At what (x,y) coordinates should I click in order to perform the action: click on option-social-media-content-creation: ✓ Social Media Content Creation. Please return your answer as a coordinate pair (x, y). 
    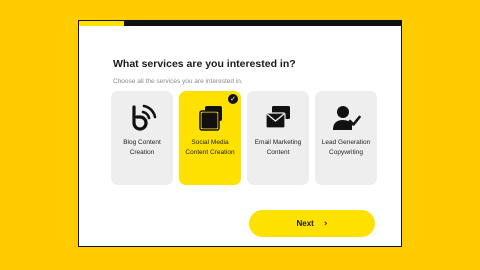
    Looking at the image, I should click on (210, 138).